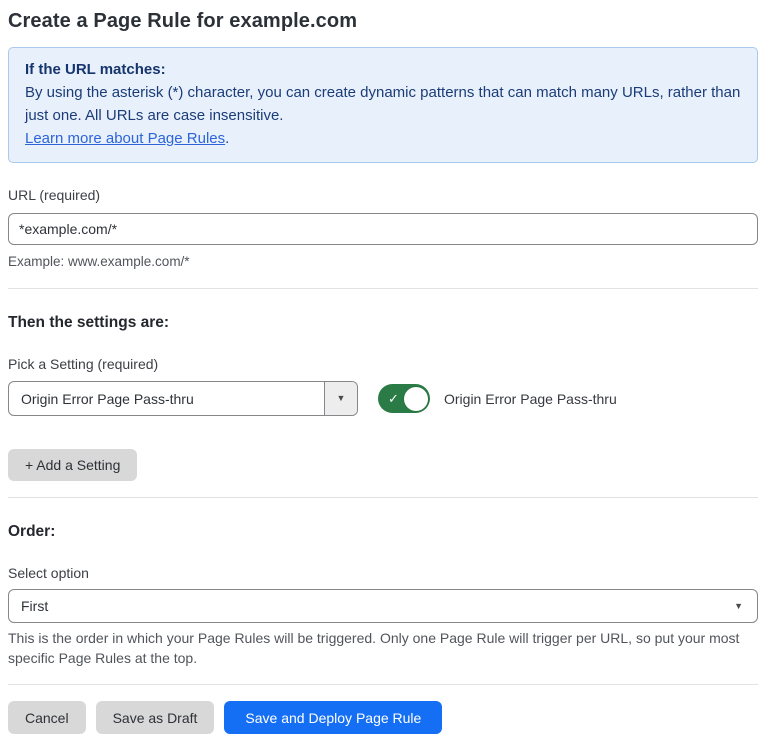 This screenshot has height=734, width=770. I want to click on info-box-link-line: Learn more about Page Rules., so click(383, 138).